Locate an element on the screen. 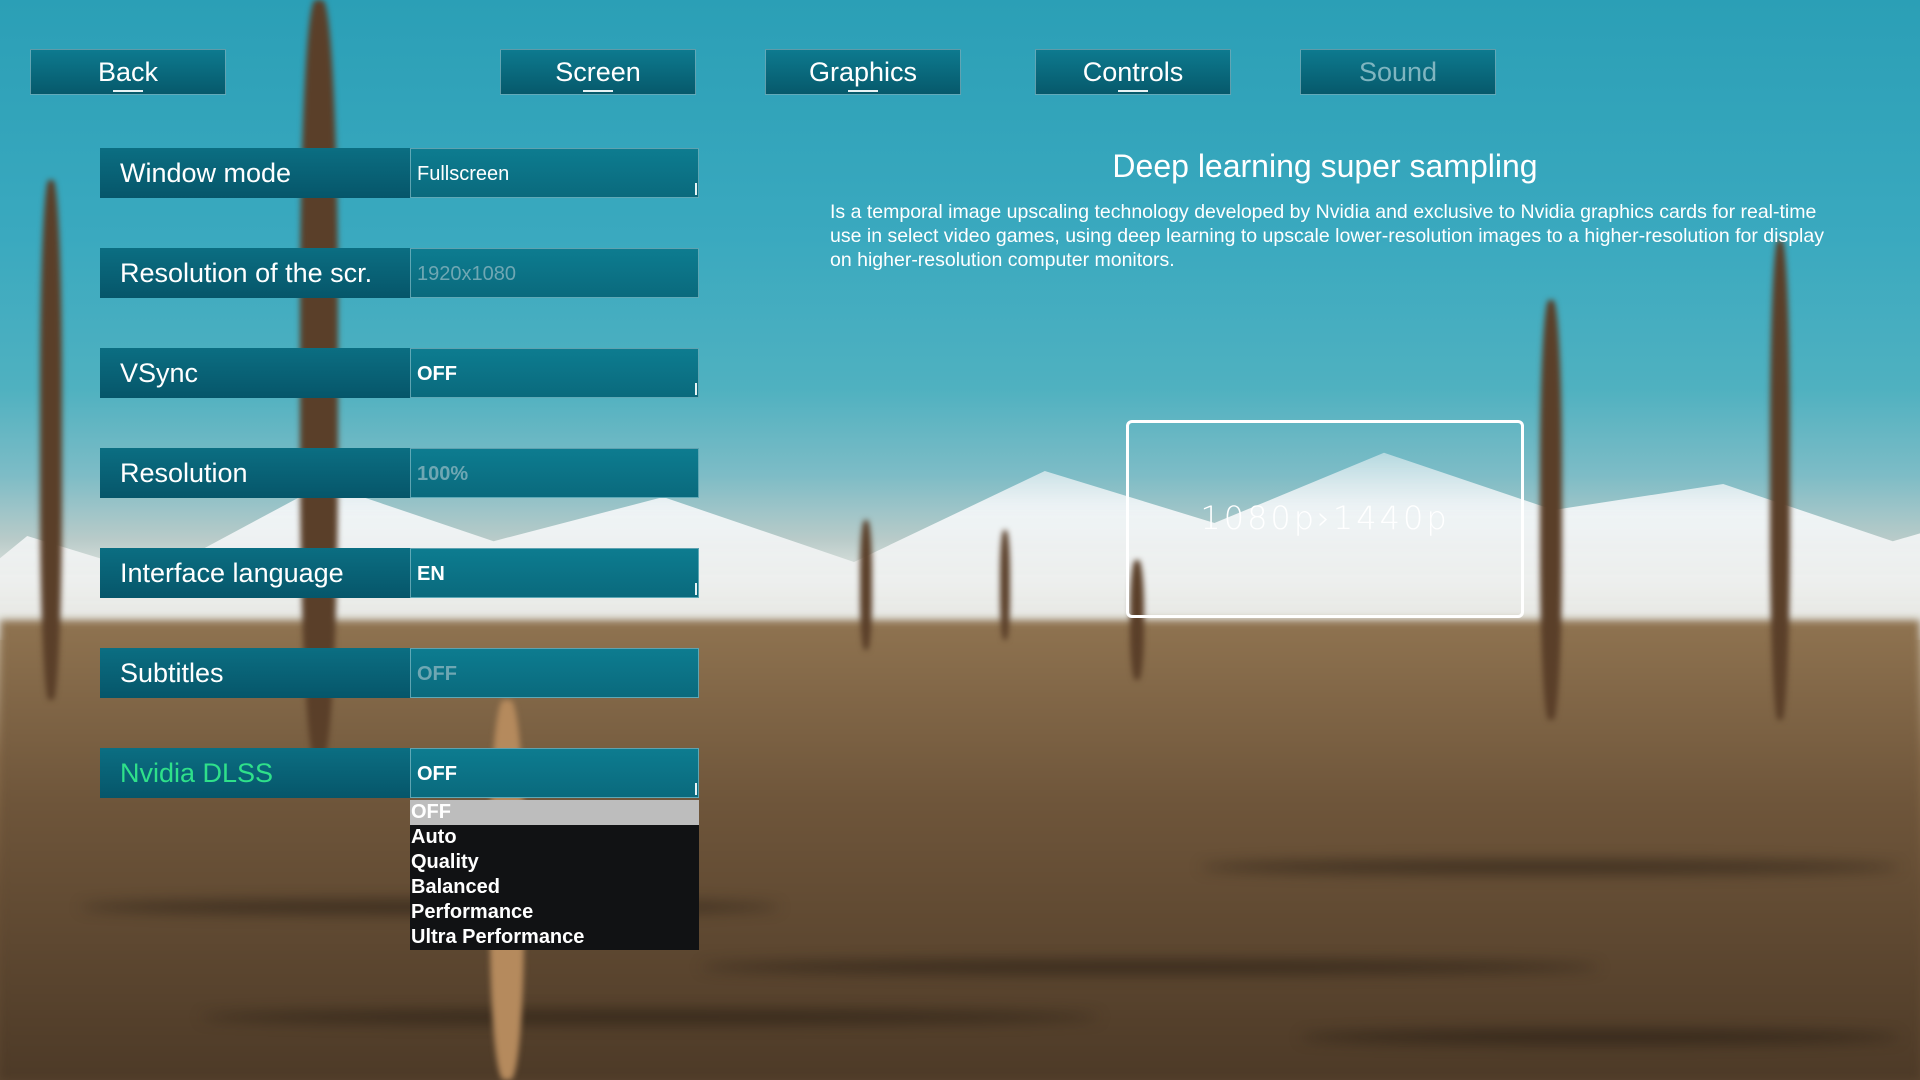 The height and width of the screenshot is (1080, 1920). setting-window-mode: Window mode Fullscreen is located at coordinates (399, 173).